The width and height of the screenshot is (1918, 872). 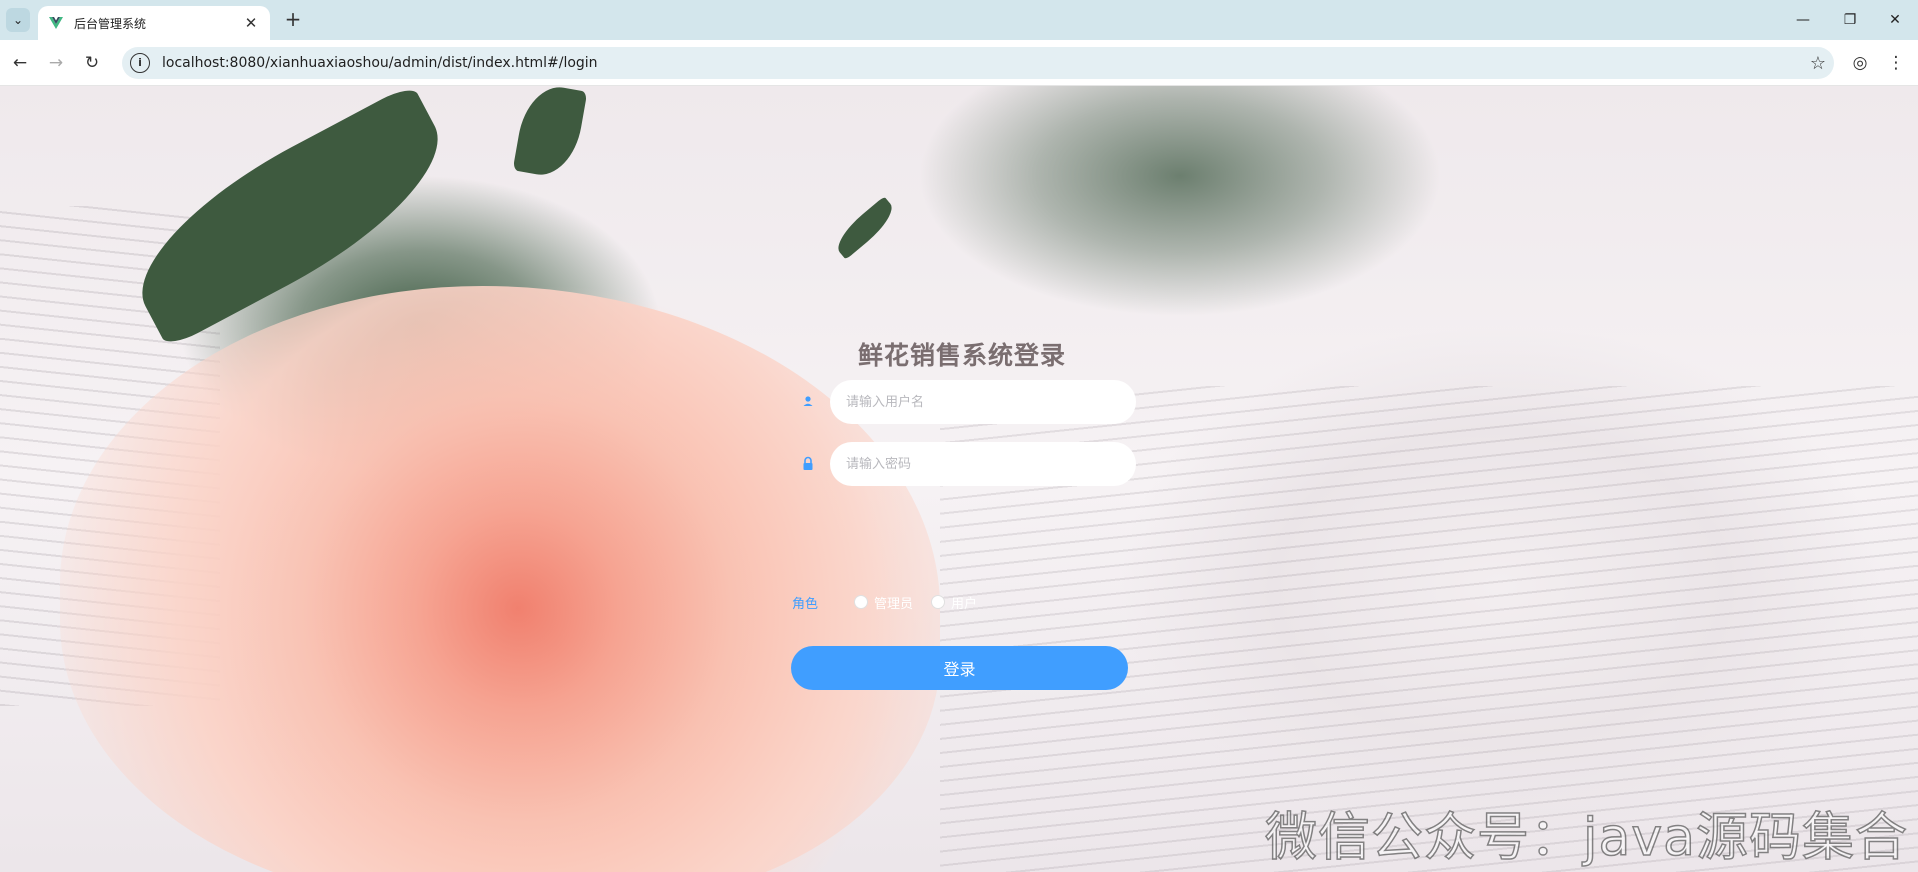 I want to click on star-icon: ☆, so click(x=1818, y=63).